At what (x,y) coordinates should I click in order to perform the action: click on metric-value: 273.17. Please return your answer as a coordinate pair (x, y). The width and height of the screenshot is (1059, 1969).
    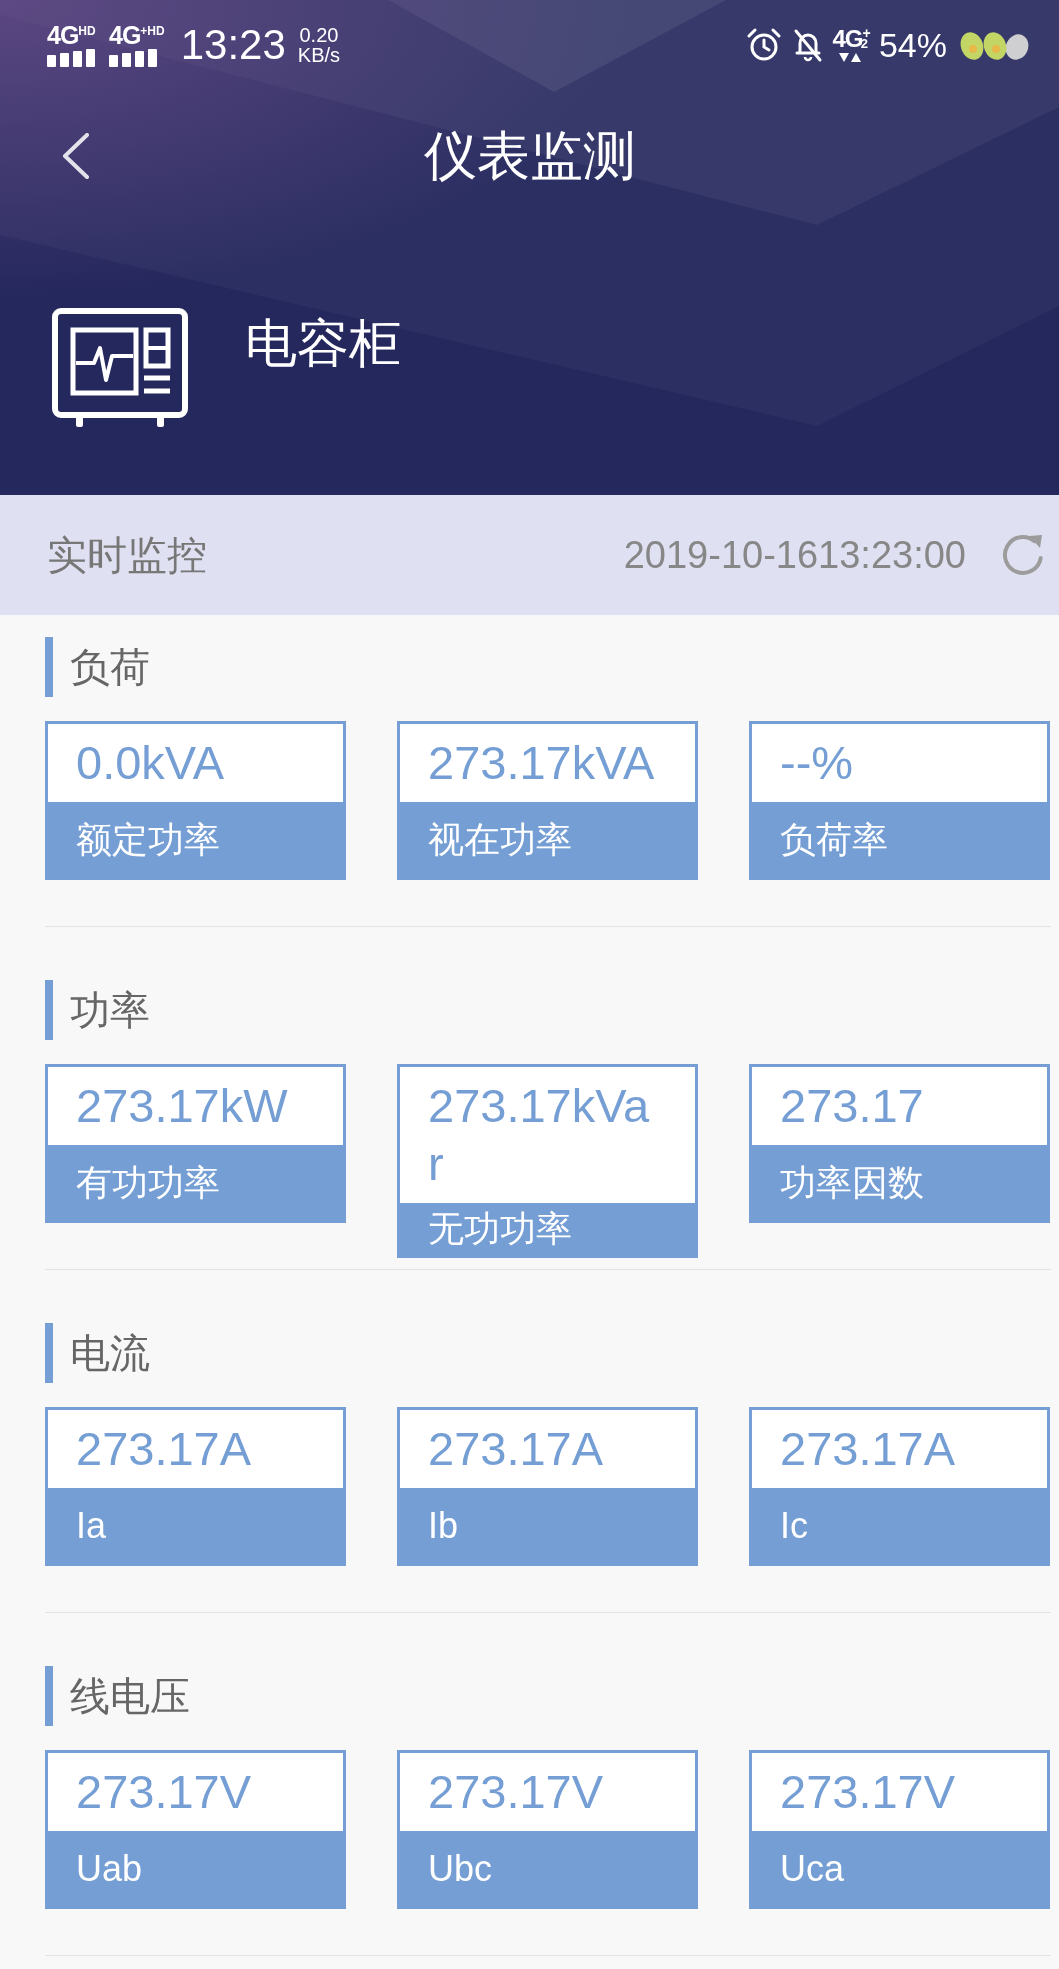
    Looking at the image, I should click on (852, 1106).